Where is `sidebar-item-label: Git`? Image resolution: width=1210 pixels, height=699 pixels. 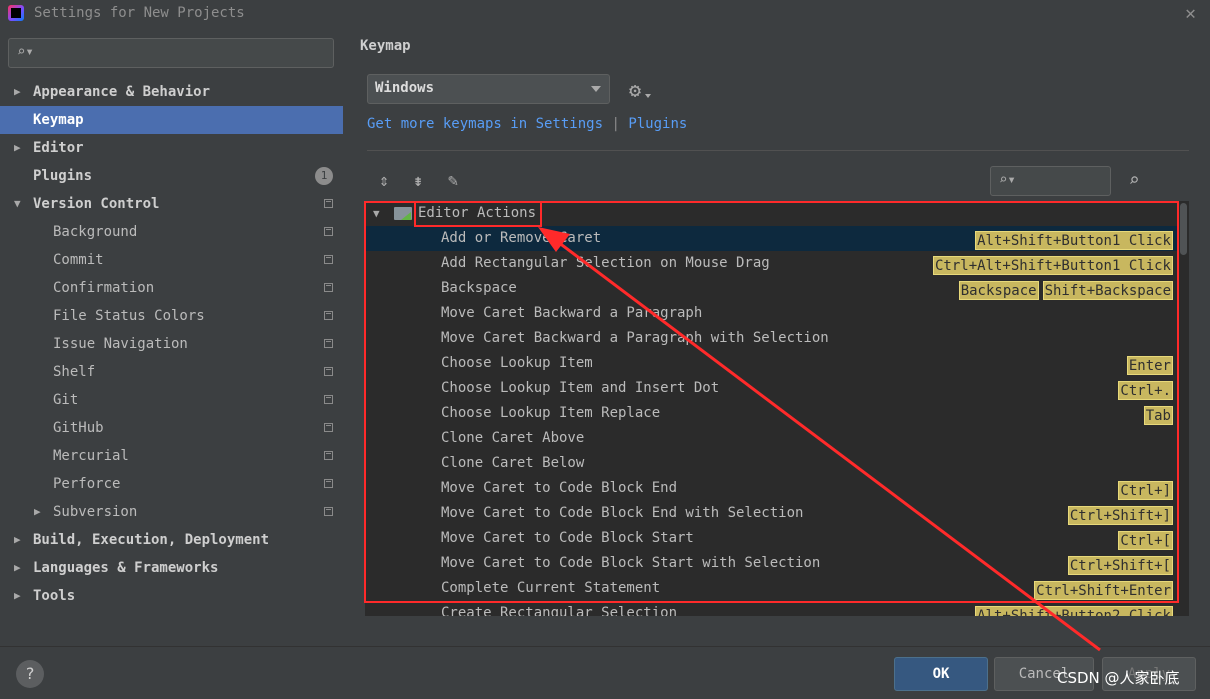
sidebar-item-label: Git is located at coordinates (66, 400).